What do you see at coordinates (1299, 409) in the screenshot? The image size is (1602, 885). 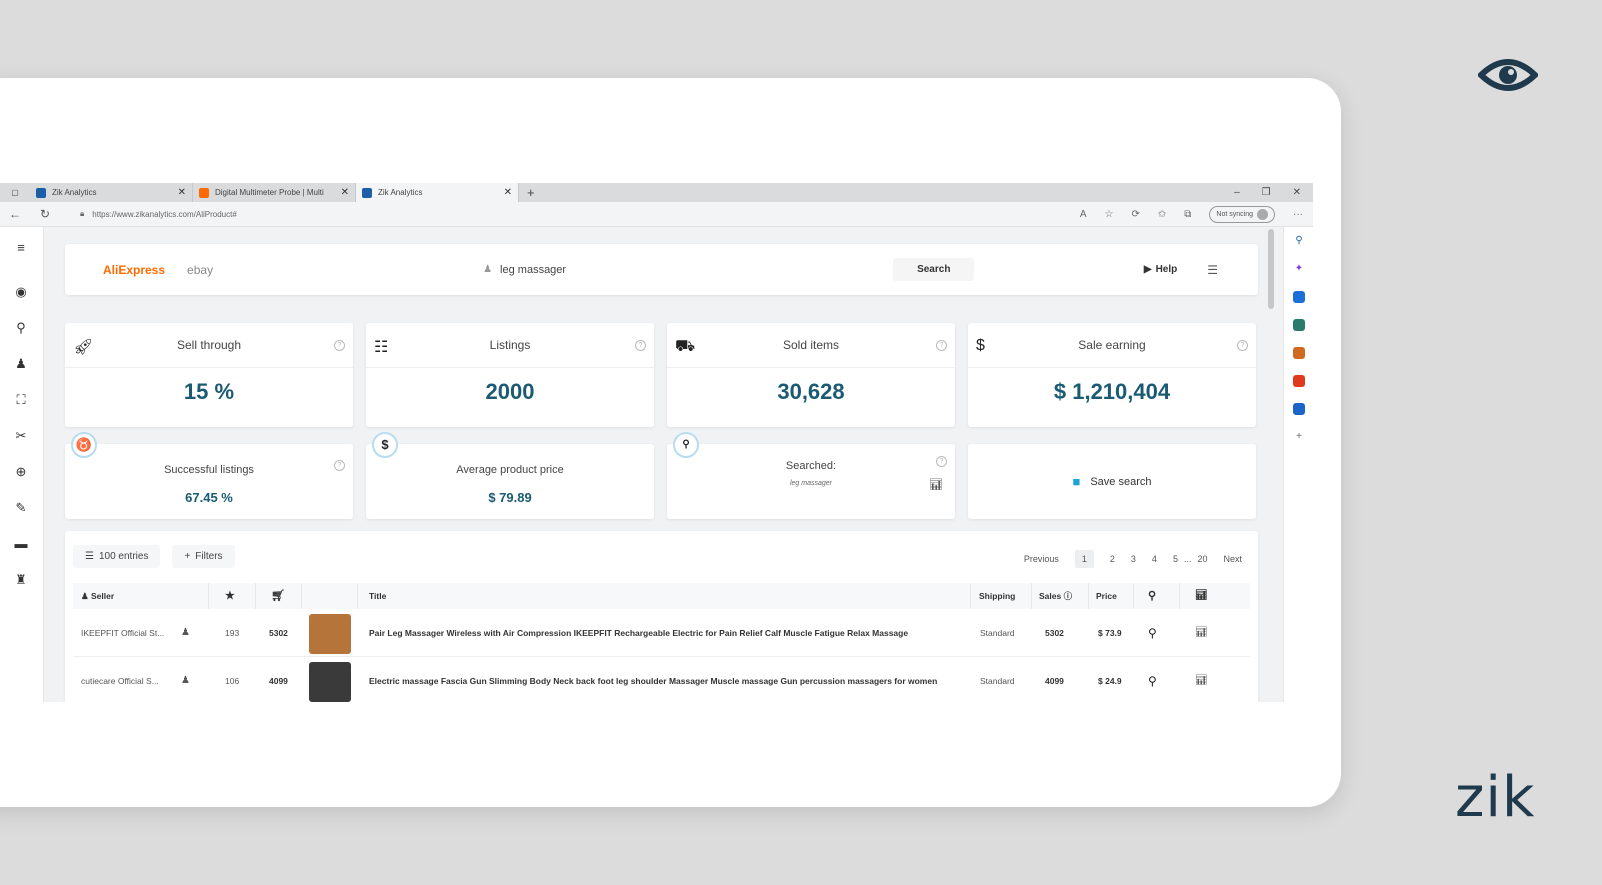 I see `outlook-icon` at bounding box center [1299, 409].